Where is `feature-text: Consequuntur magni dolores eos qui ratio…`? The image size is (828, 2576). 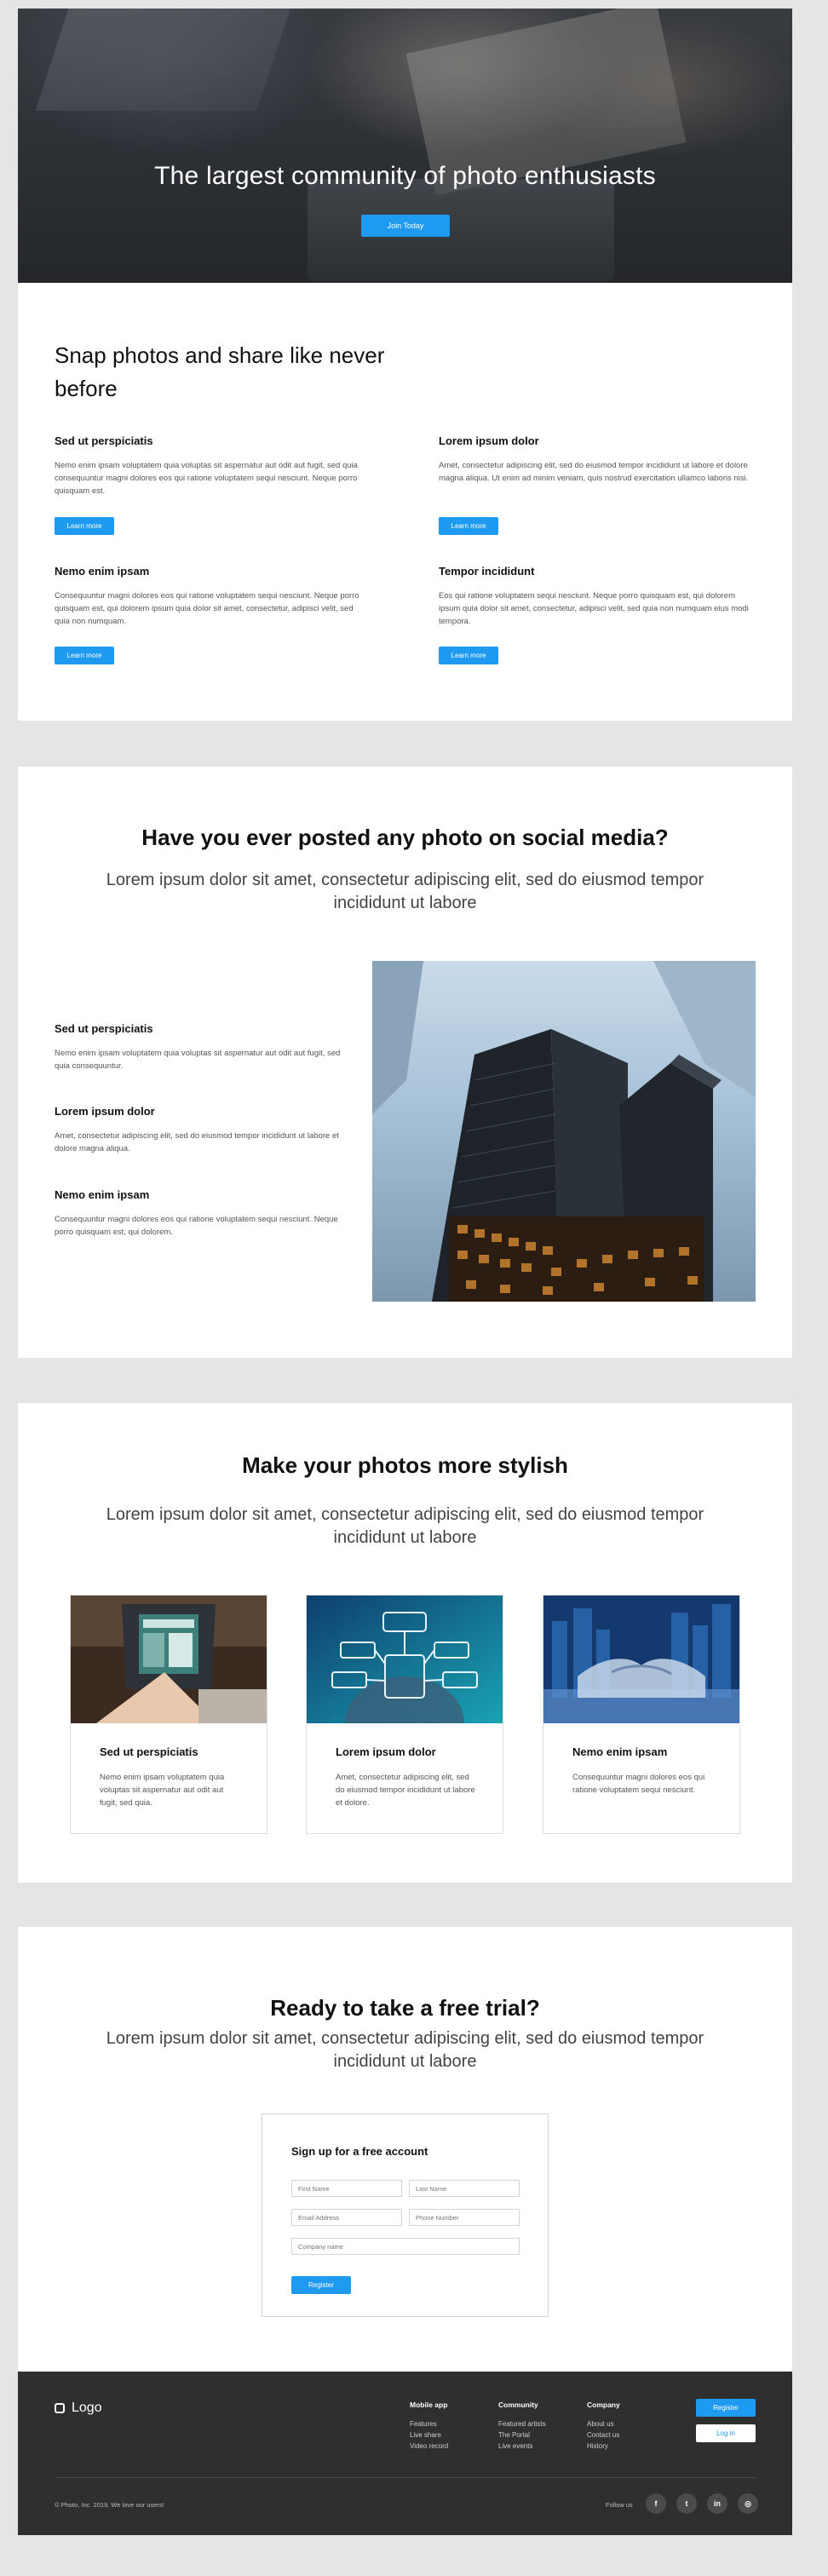 feature-text: Consequuntur magni dolores eos qui ratio… is located at coordinates (207, 608).